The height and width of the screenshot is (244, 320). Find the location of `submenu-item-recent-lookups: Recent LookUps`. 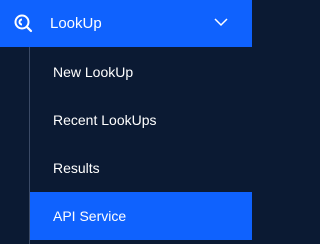

submenu-item-recent-lookups: Recent LookUps is located at coordinates (141, 120).